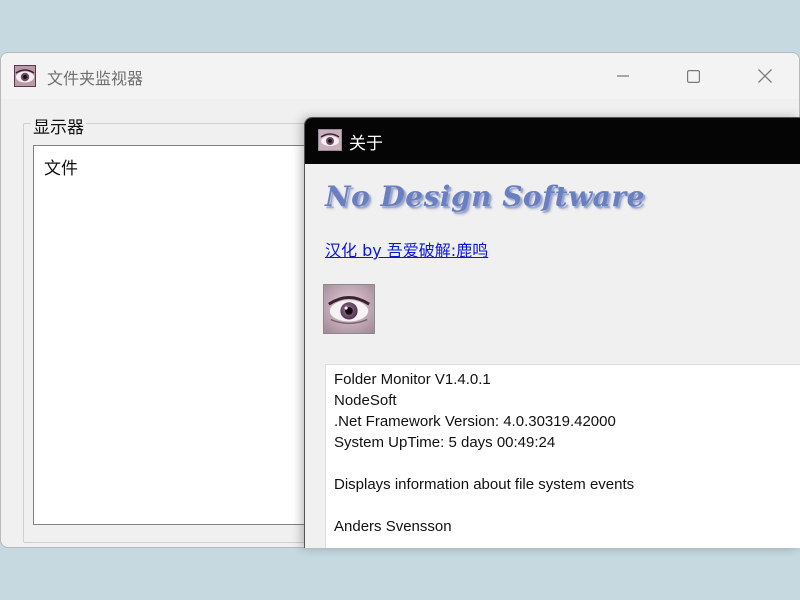  I want to click on close-button, so click(765, 76).